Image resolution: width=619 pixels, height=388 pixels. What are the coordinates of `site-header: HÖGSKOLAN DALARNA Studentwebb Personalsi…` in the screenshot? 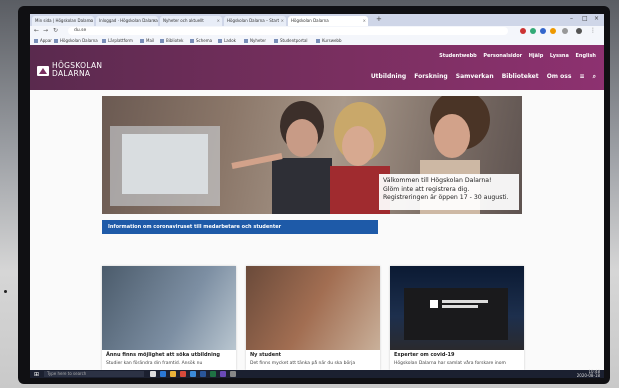 It's located at (317, 67).